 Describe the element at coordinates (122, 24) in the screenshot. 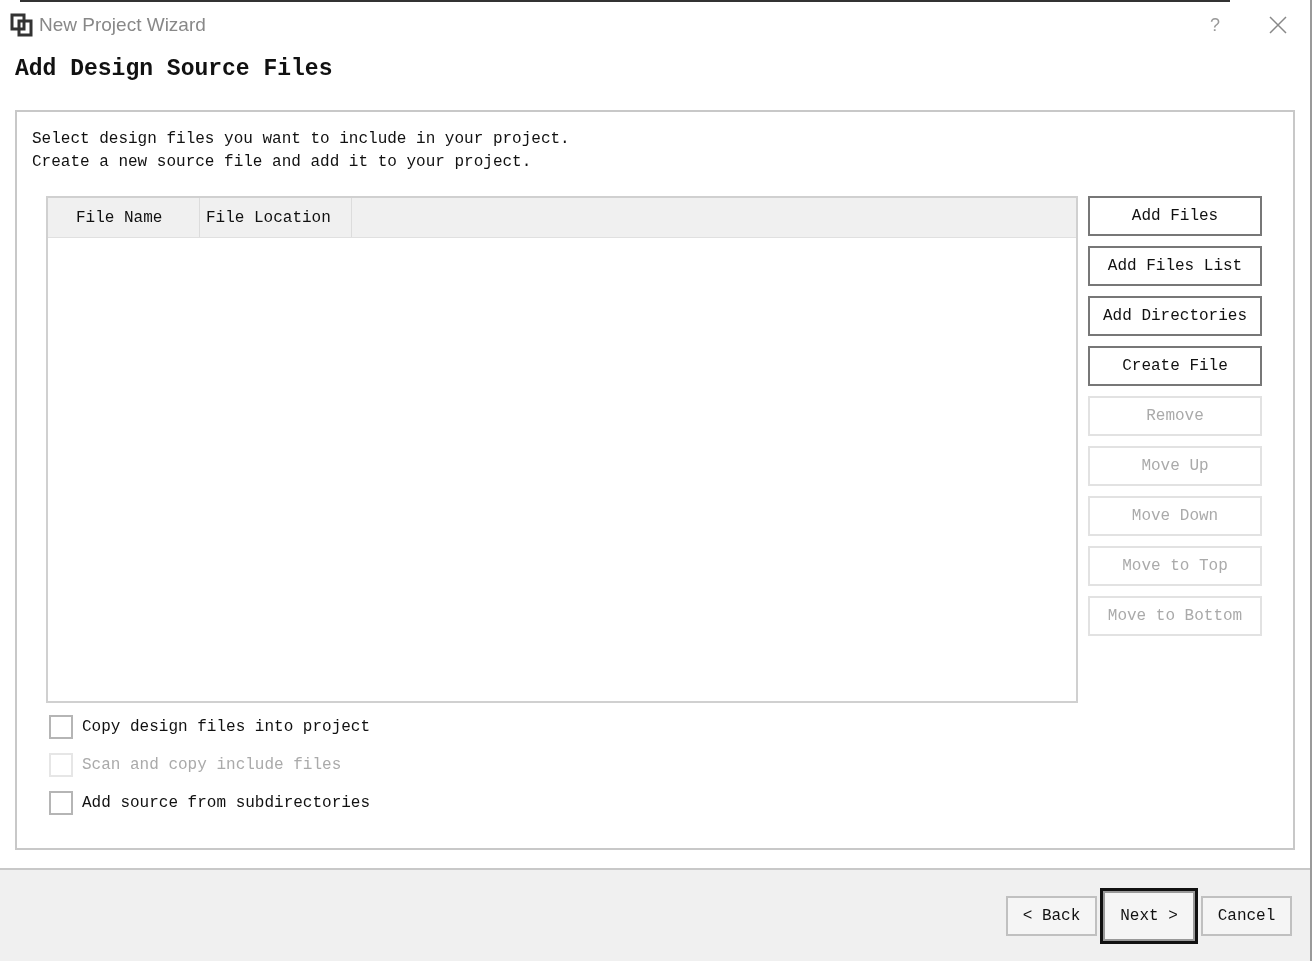

I see `window-title: New Project Wizard` at that location.